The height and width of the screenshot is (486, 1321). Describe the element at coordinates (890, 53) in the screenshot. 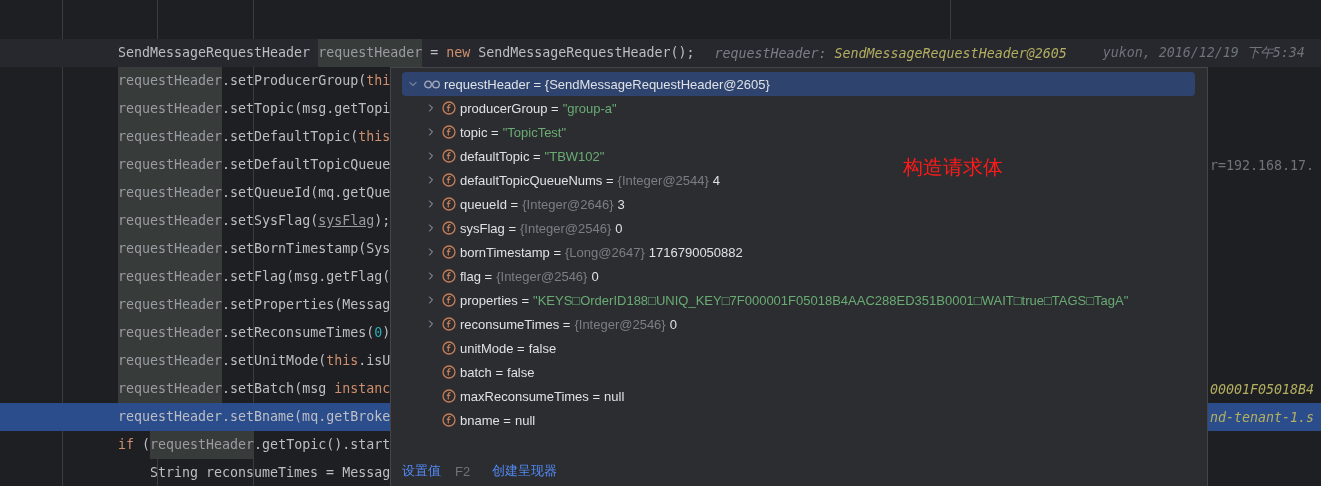

I see `inlay-hint: requestHeader: SendMessageRequestHeader@2605` at that location.